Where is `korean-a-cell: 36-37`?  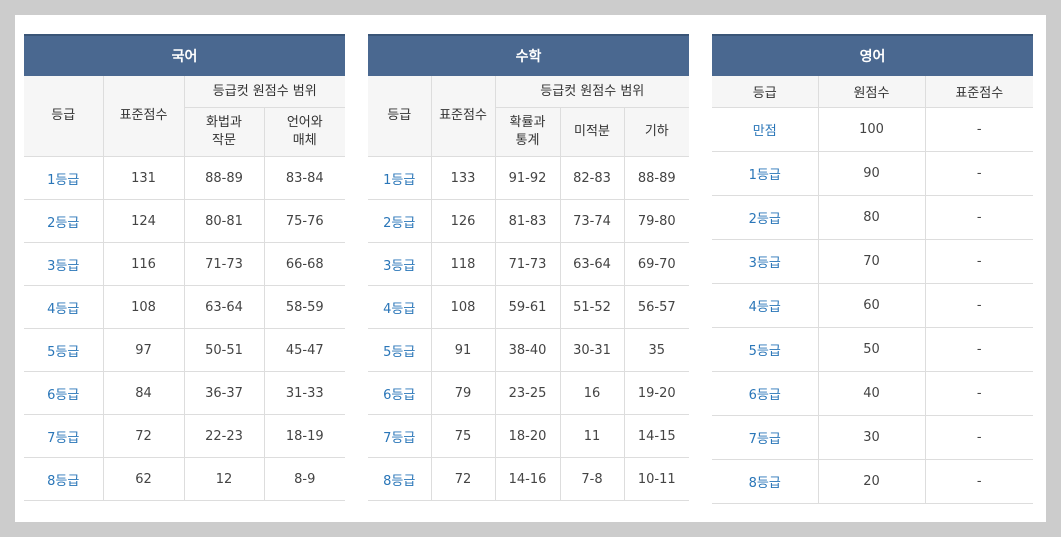
korean-a-cell: 36-37 is located at coordinates (223, 393).